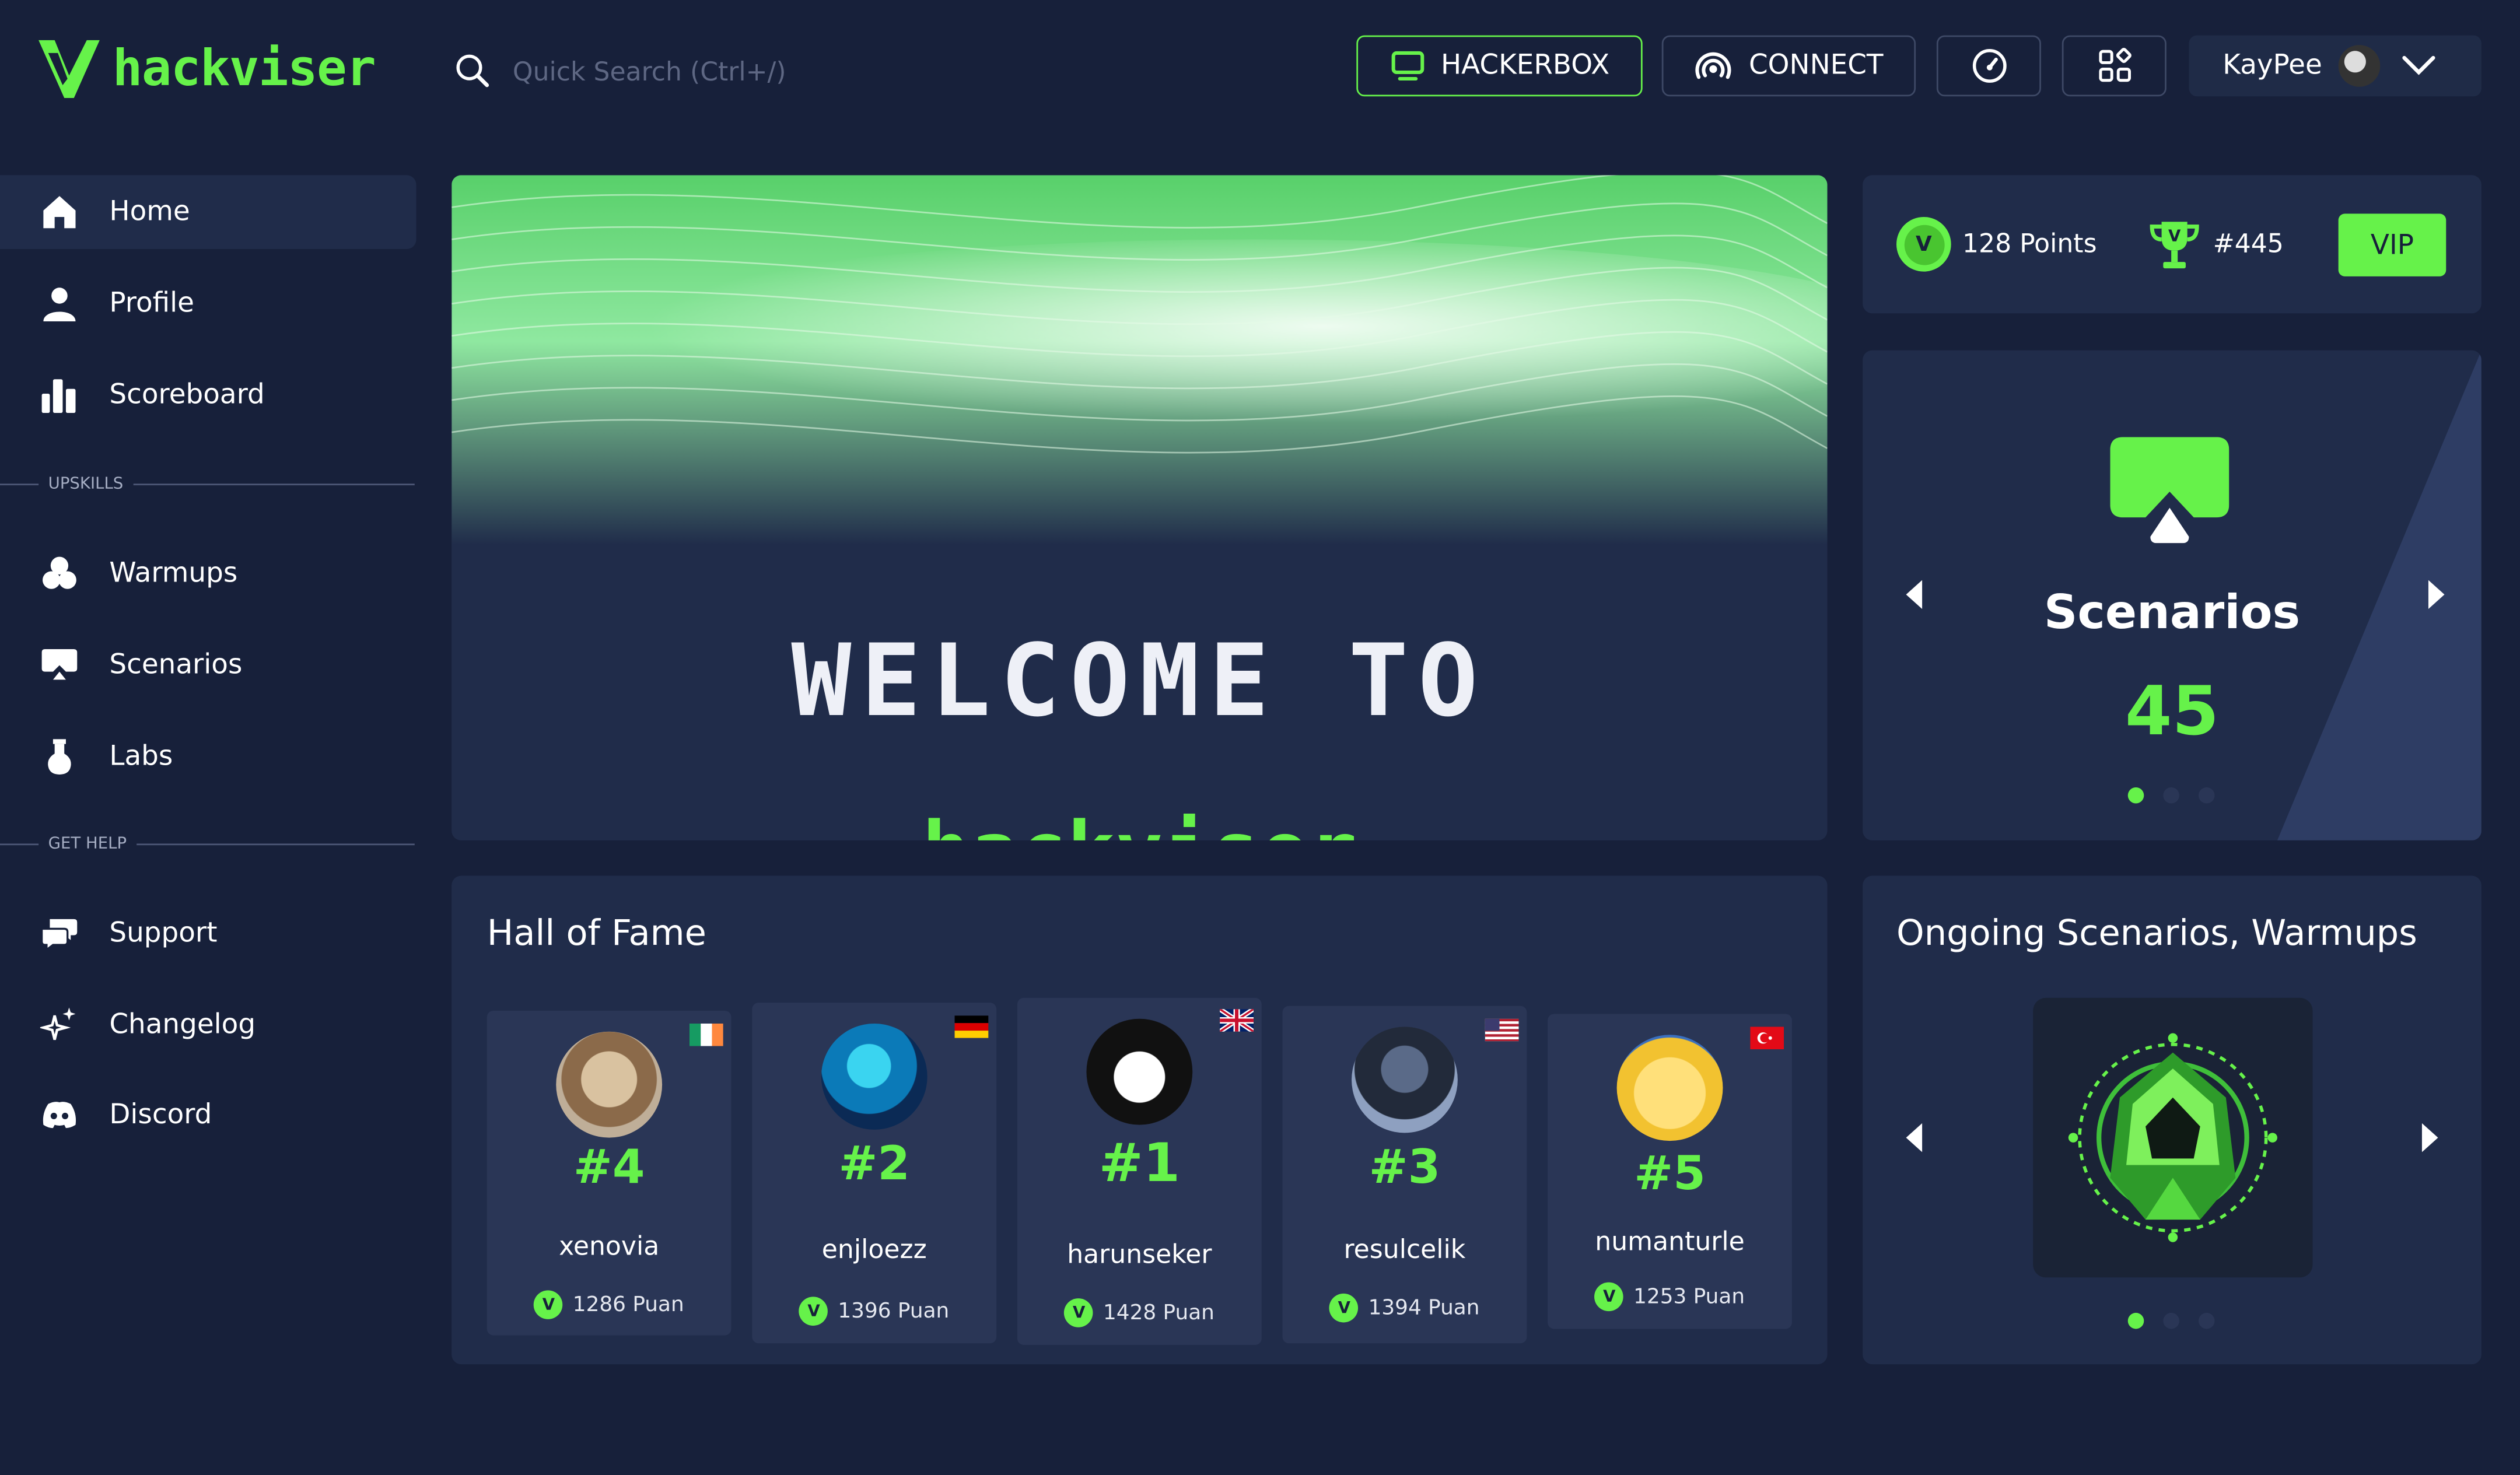 The width and height of the screenshot is (2520, 1475). What do you see at coordinates (1670, 1171) in the screenshot?
I see `player-card: #5 numanturle V 1253 Puan` at bounding box center [1670, 1171].